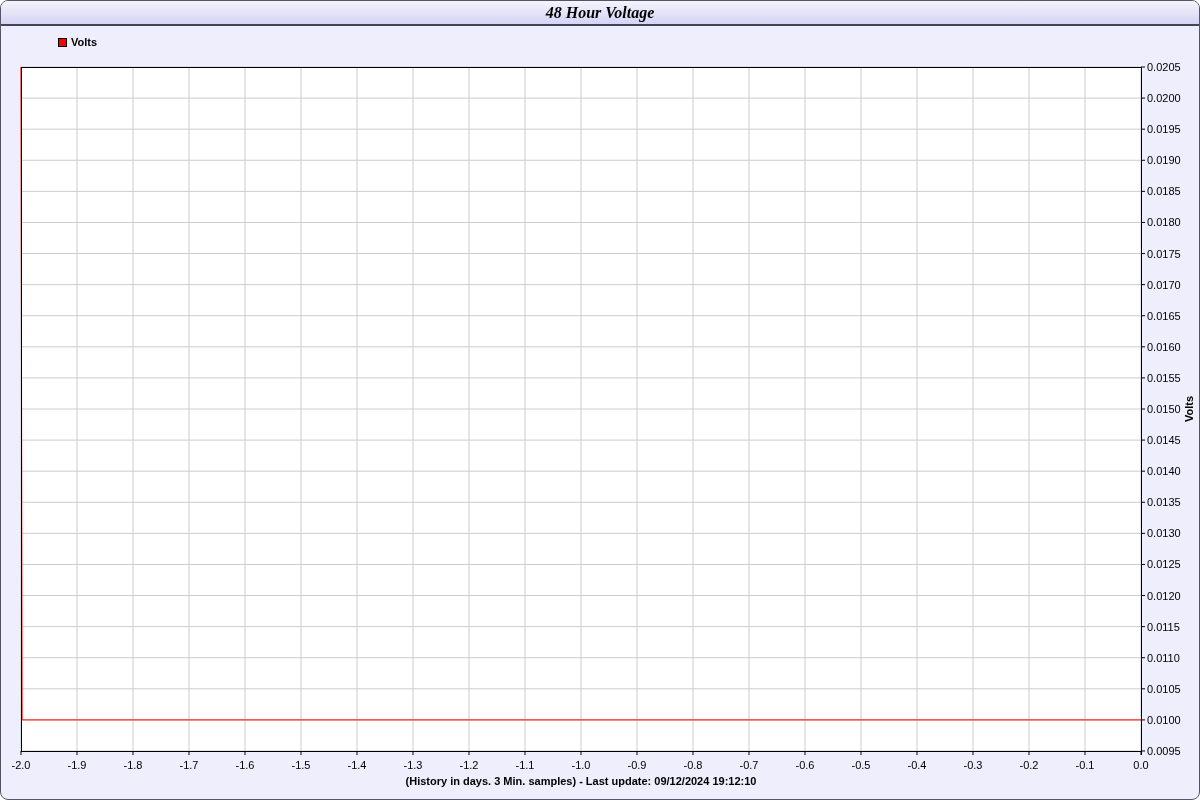 The width and height of the screenshot is (1200, 800). What do you see at coordinates (525, 765) in the screenshot?
I see `x-tick-label: -1.1` at bounding box center [525, 765].